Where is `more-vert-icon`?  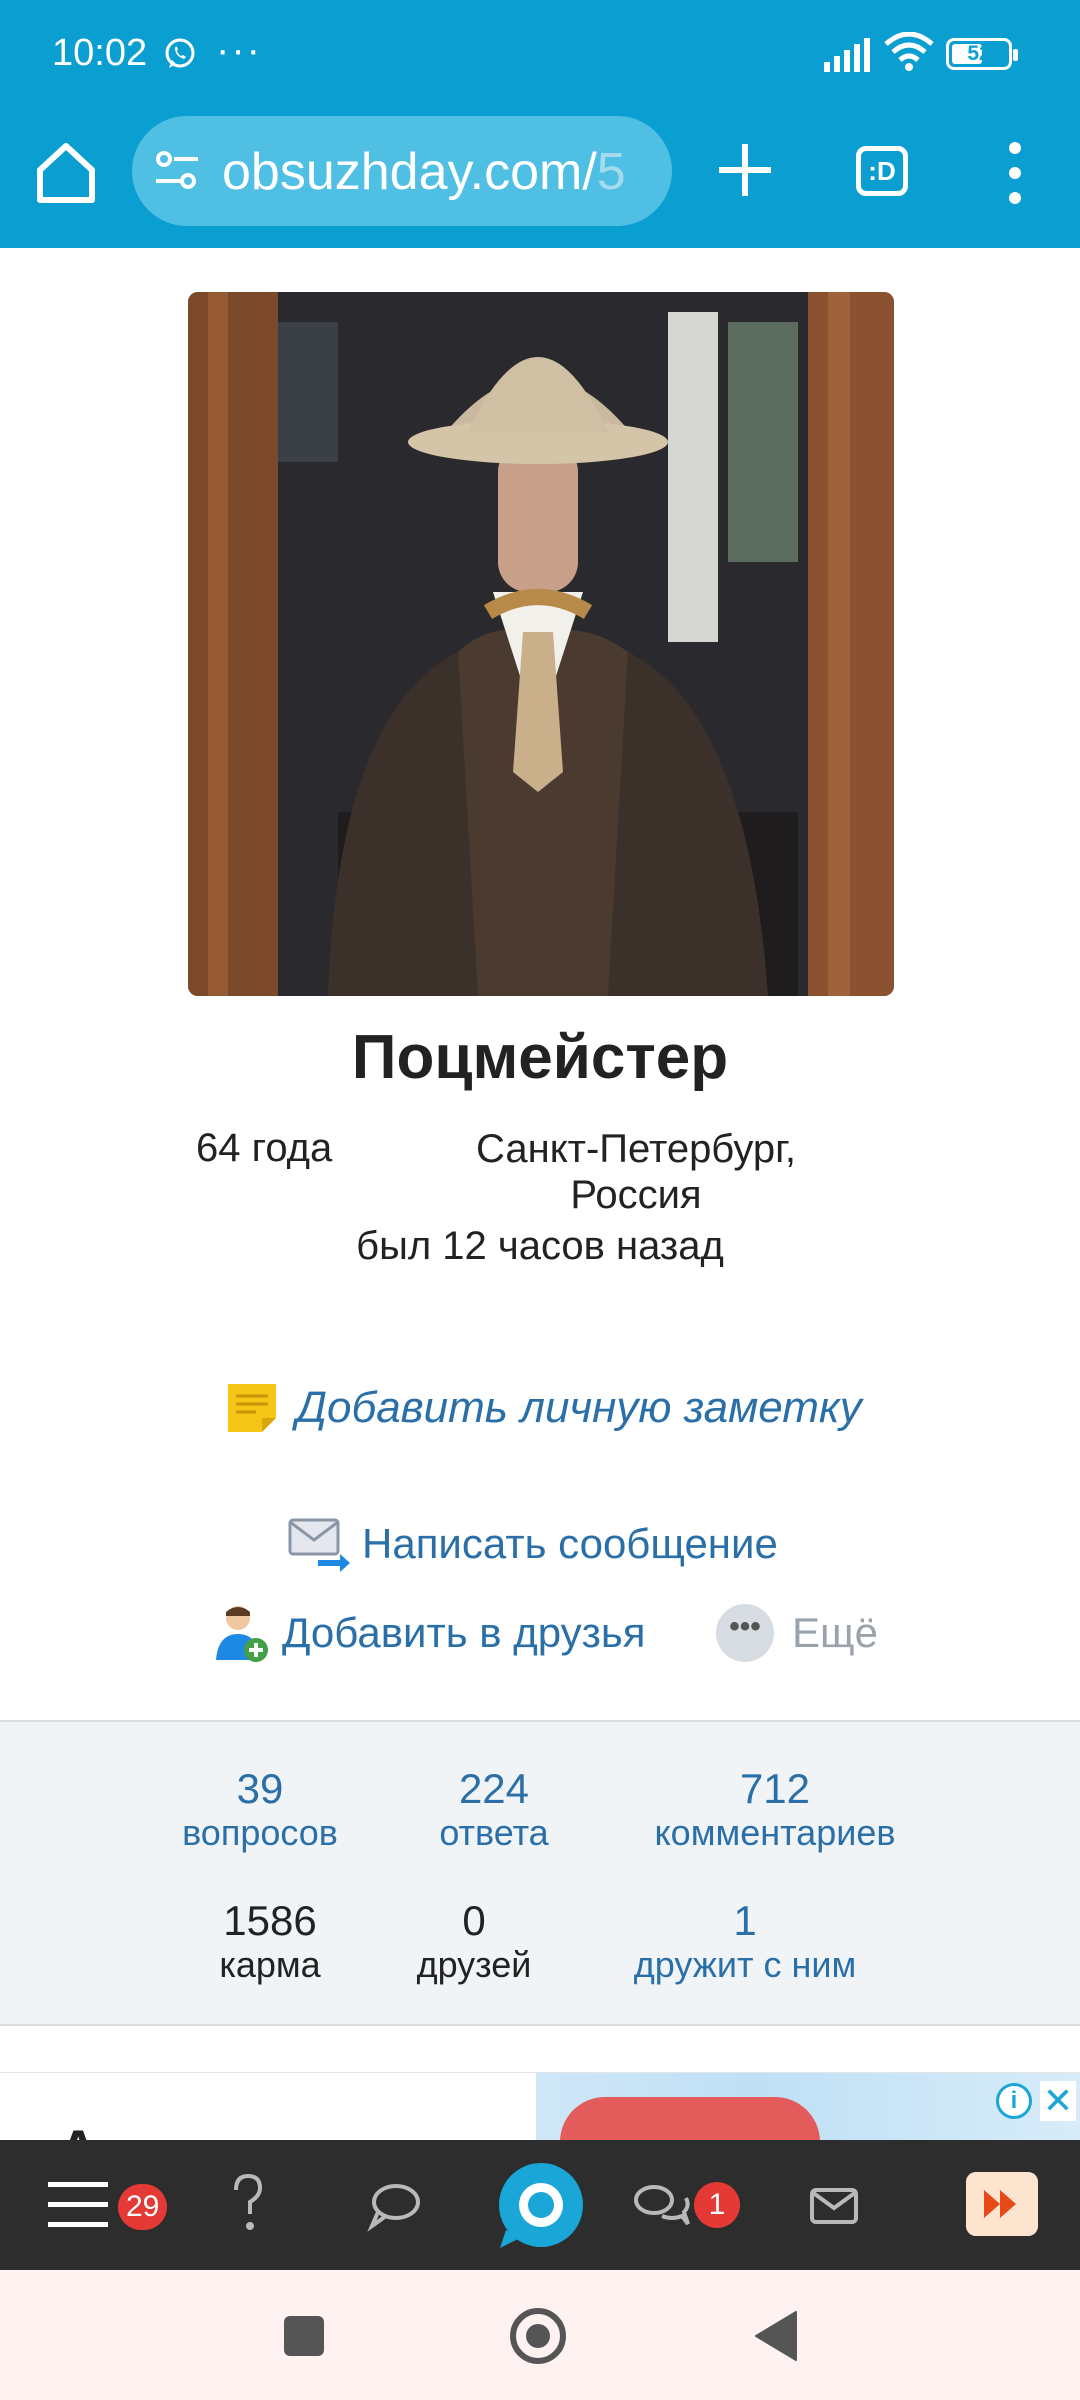 more-vert-icon is located at coordinates (1015, 173).